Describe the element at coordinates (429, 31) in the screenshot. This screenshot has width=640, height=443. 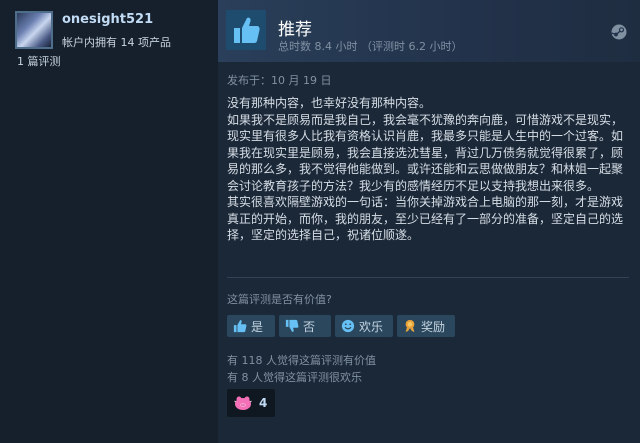
I see `review-header: 推荐 总时数 8.4 小时 （评测时 6.2 小时）` at that location.